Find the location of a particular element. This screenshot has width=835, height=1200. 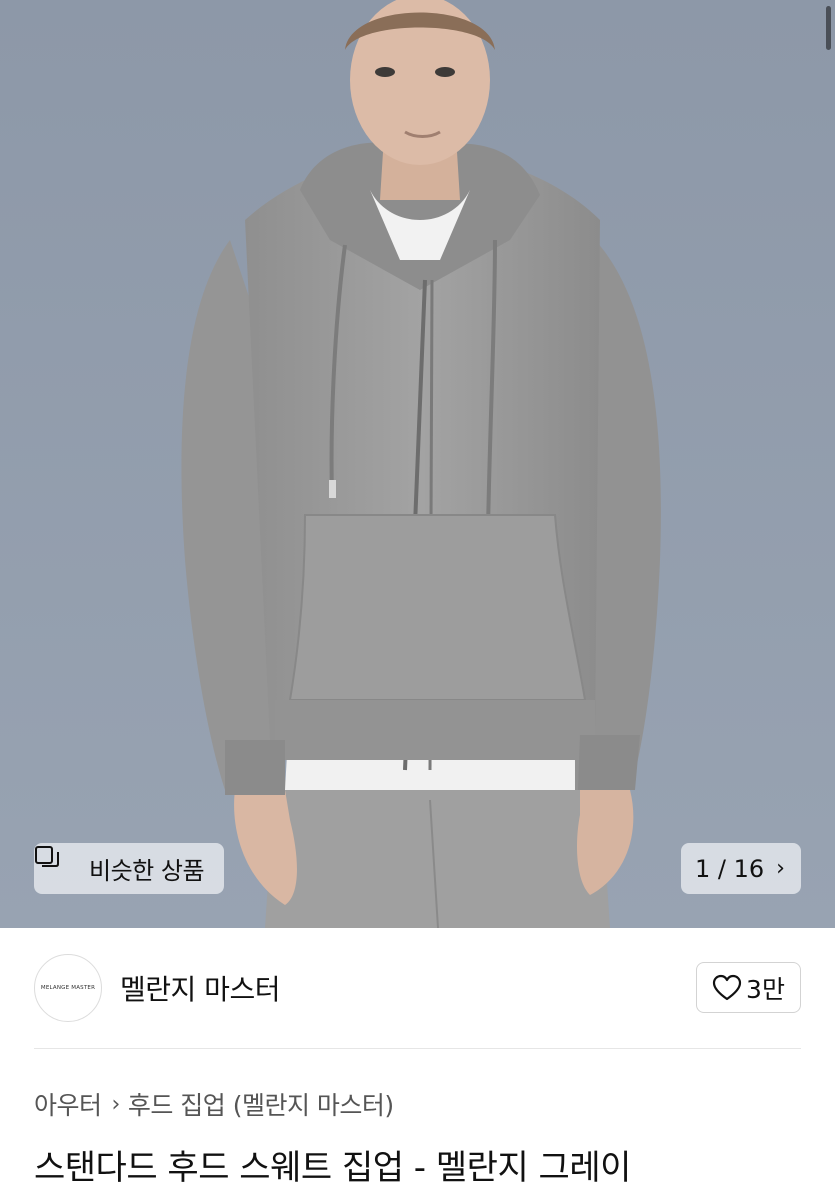

like-count: 3만 is located at coordinates (765, 989).